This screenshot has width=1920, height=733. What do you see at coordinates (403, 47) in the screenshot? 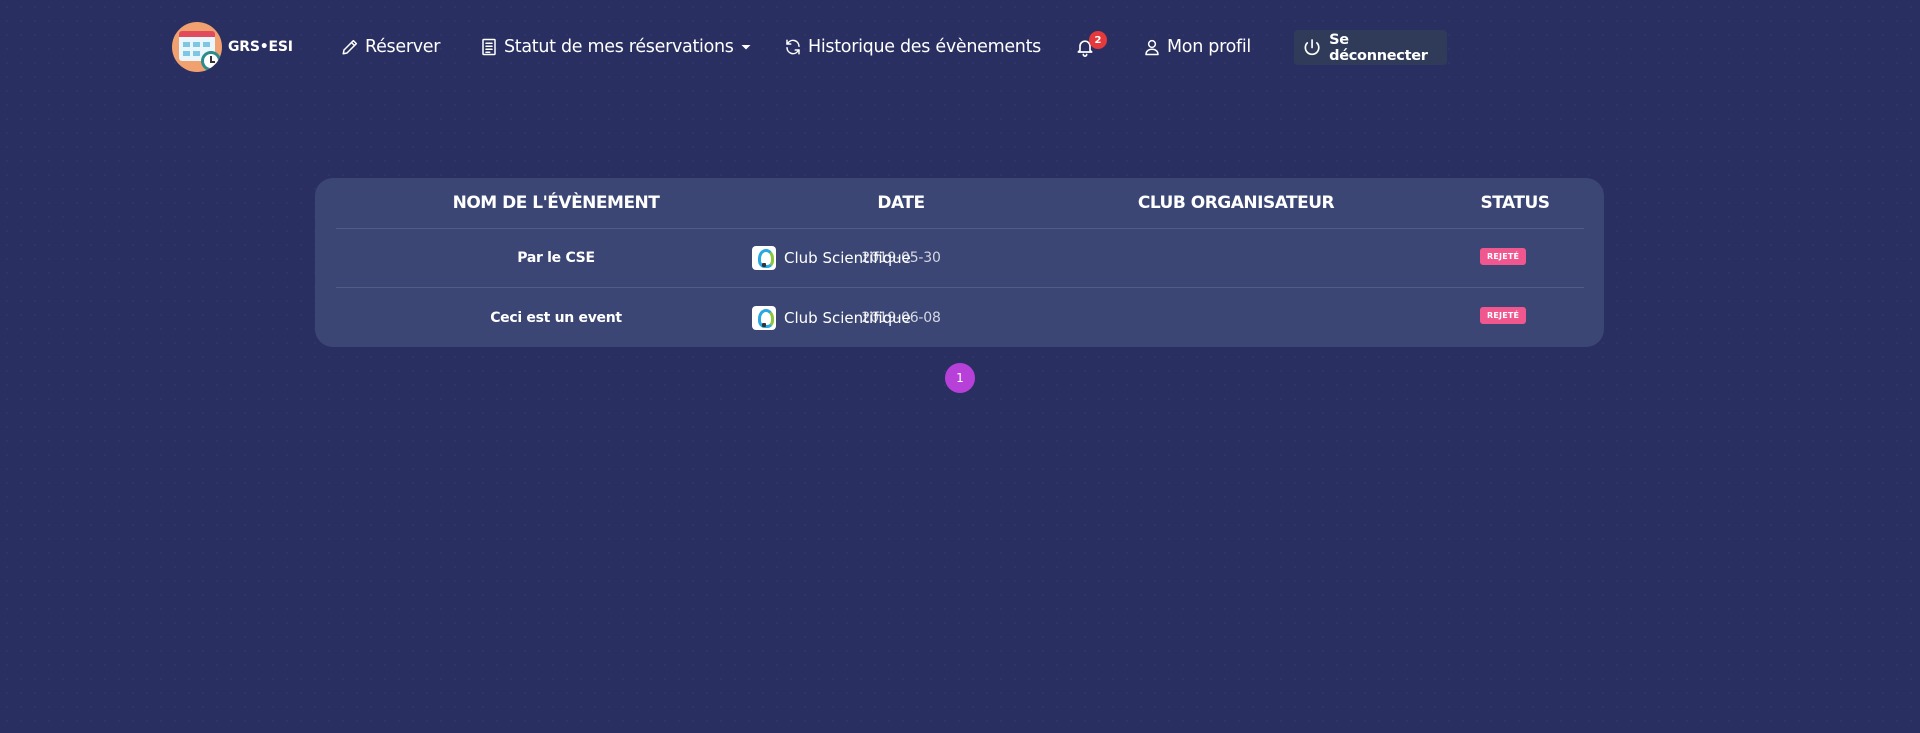
I see `nav-reserve-label: Réserver` at bounding box center [403, 47].